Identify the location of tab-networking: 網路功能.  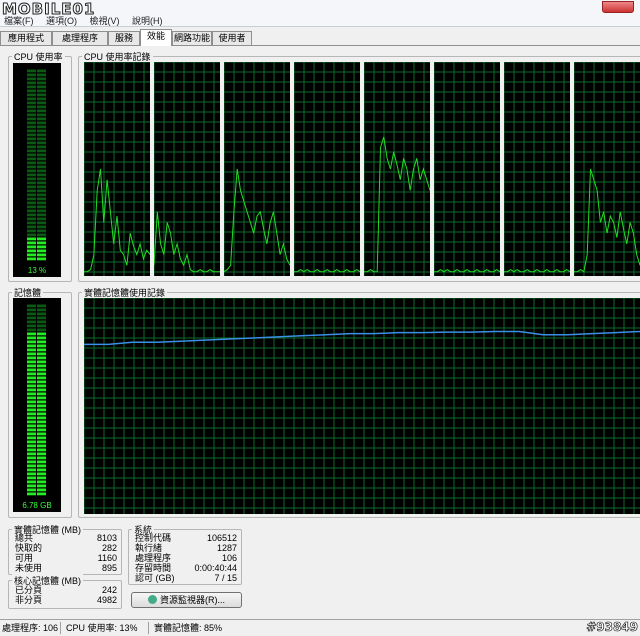
(192, 38).